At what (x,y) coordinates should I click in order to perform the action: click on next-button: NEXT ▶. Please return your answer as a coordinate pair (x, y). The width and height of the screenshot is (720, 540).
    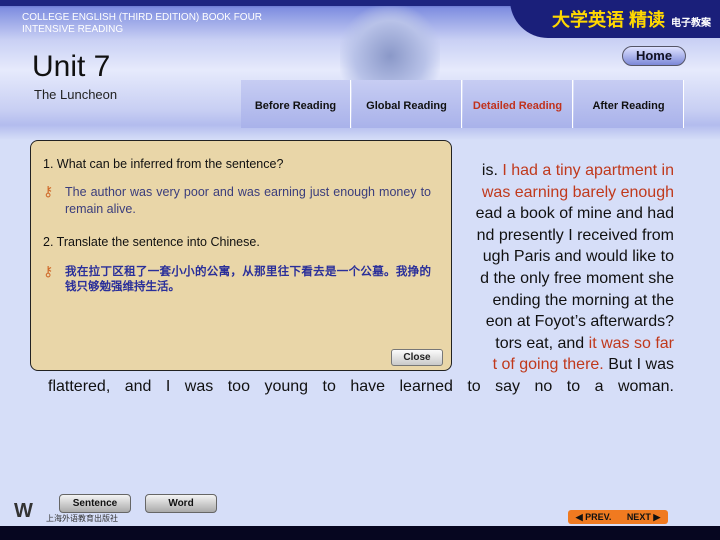
    Looking at the image, I should click on (643, 517).